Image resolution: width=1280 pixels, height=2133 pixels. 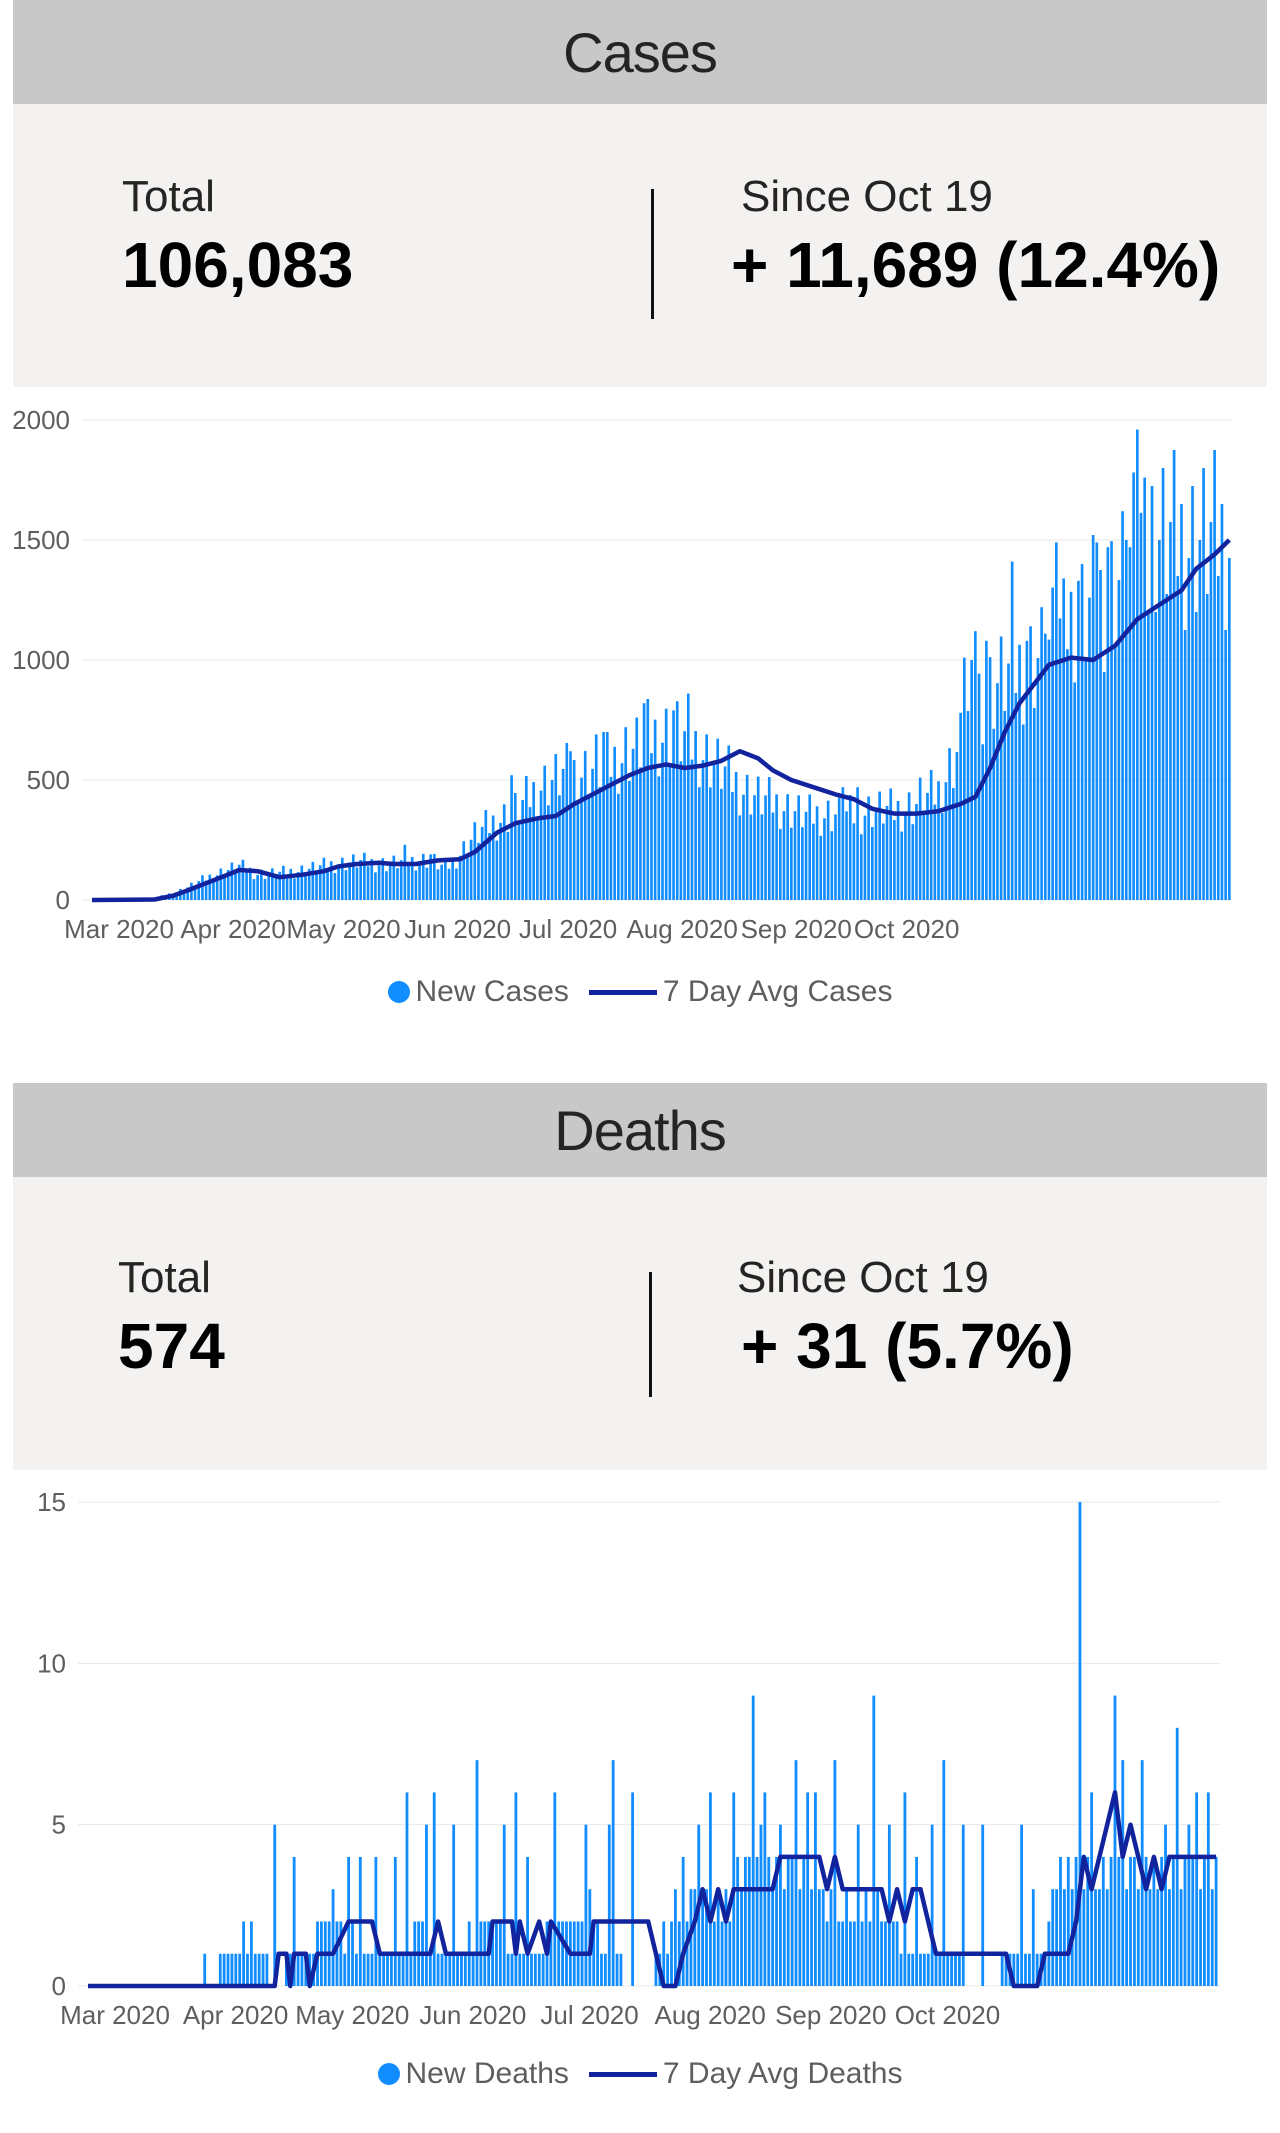 What do you see at coordinates (640, 1130) in the screenshot?
I see `deaths-header: Deaths` at bounding box center [640, 1130].